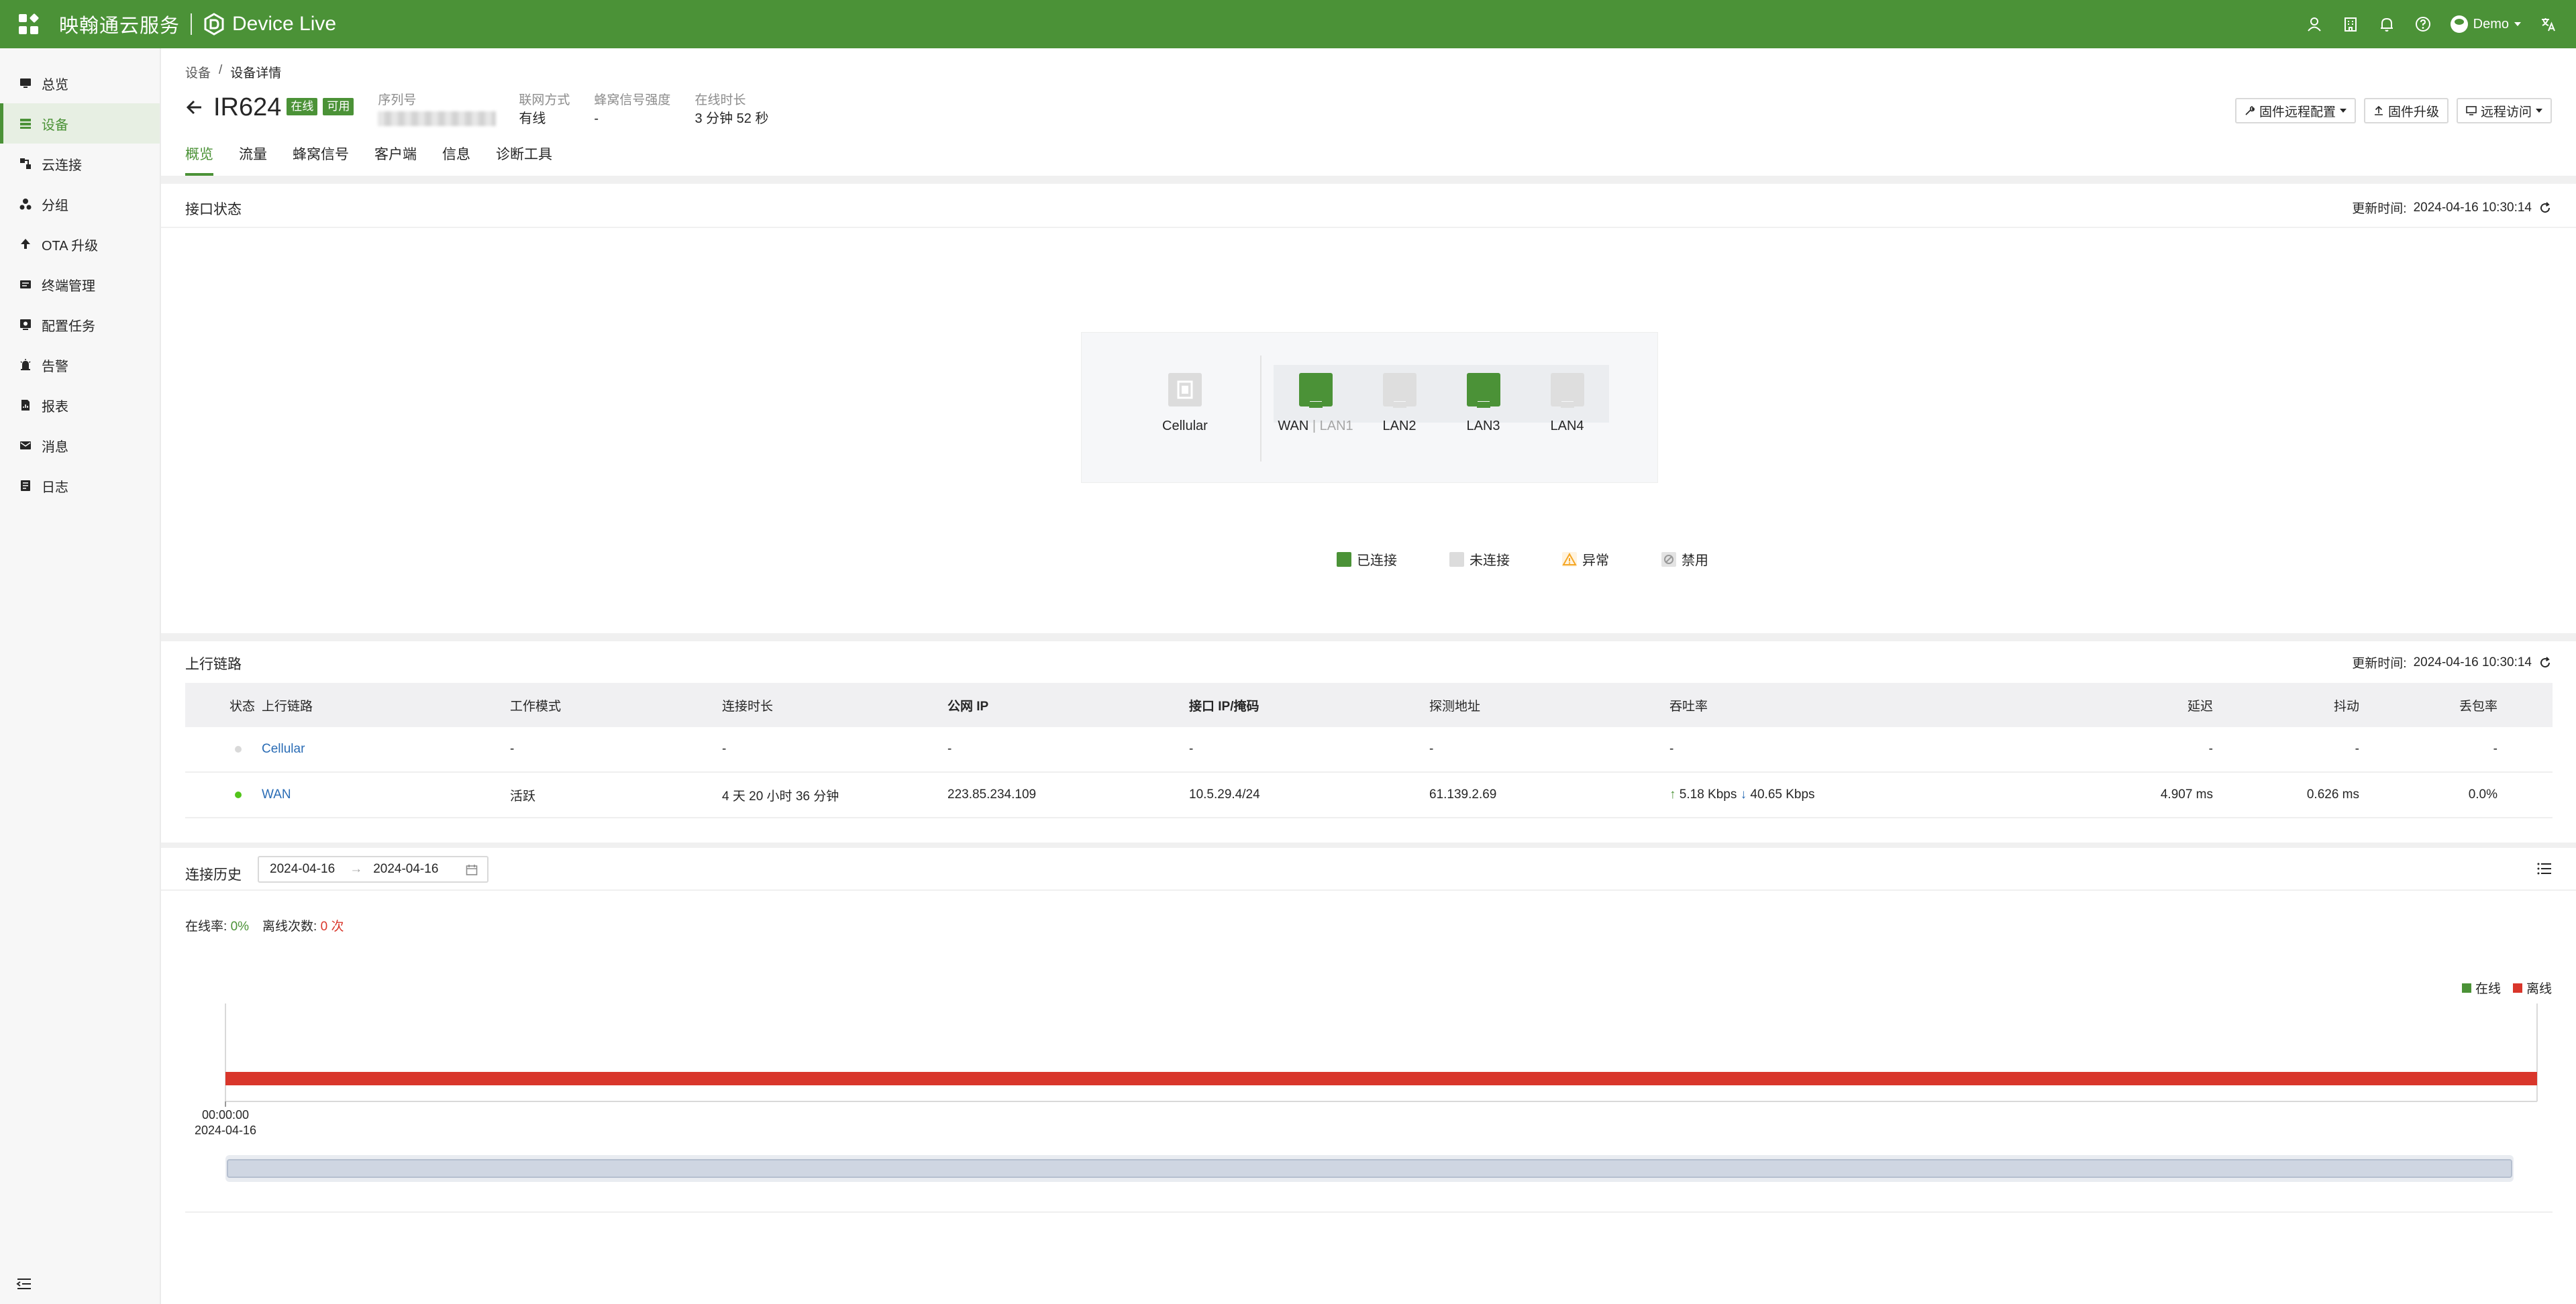  I want to click on offline-segment-bar, so click(1381, 1079).